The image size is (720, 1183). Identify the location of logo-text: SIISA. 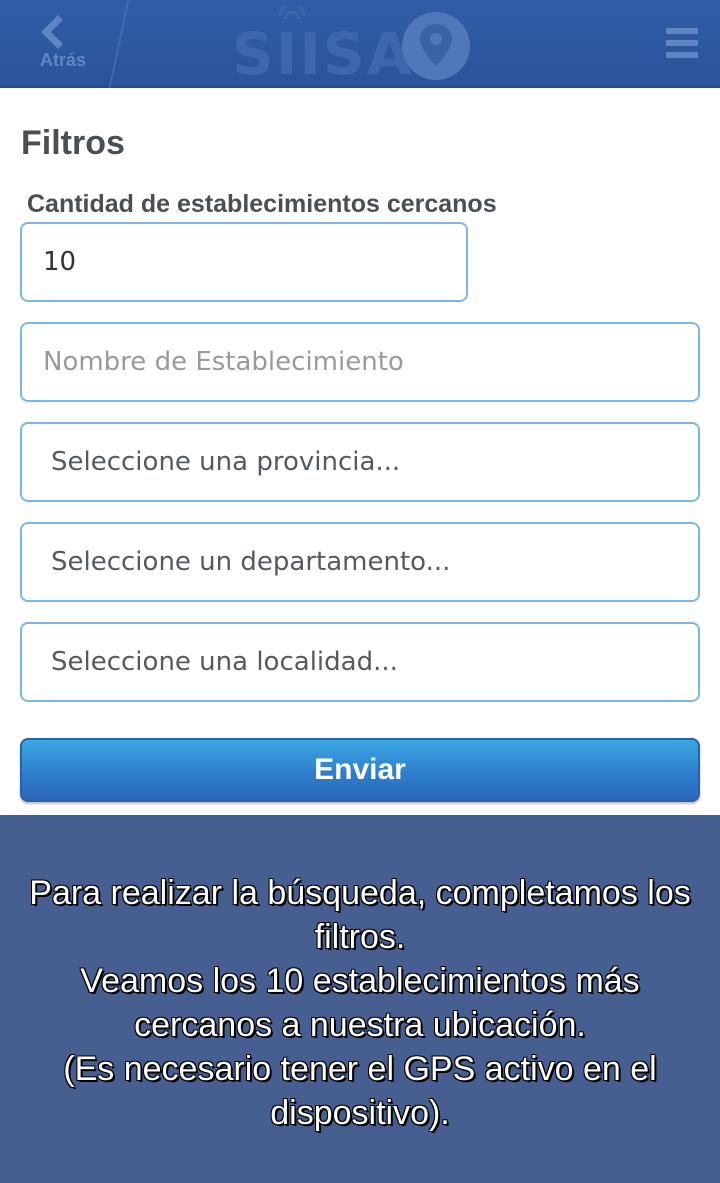
(323, 54).